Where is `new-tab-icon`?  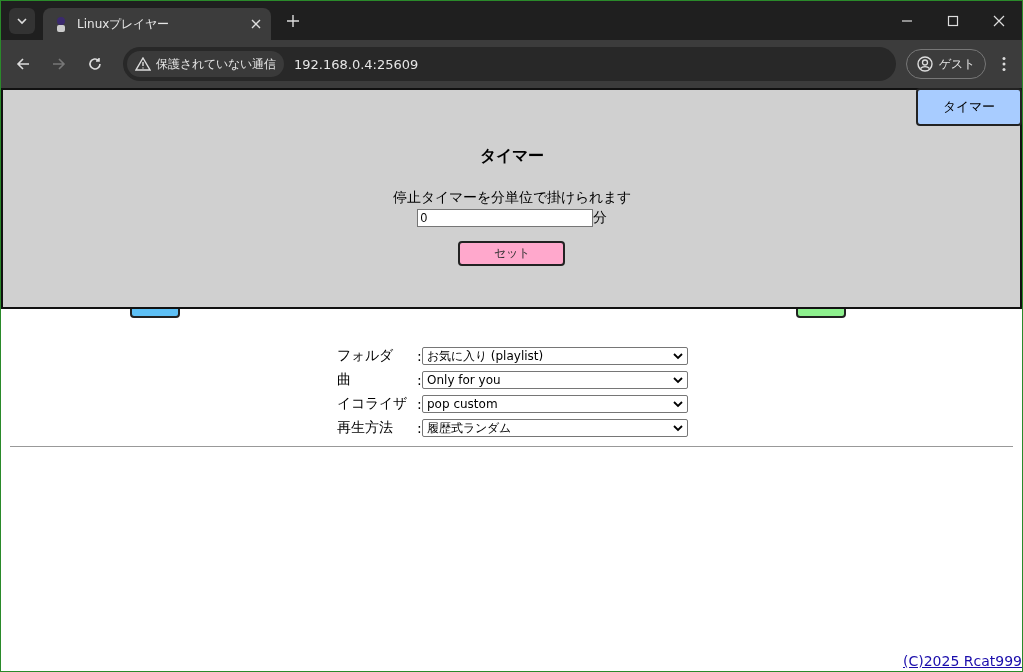 new-tab-icon is located at coordinates (293, 20).